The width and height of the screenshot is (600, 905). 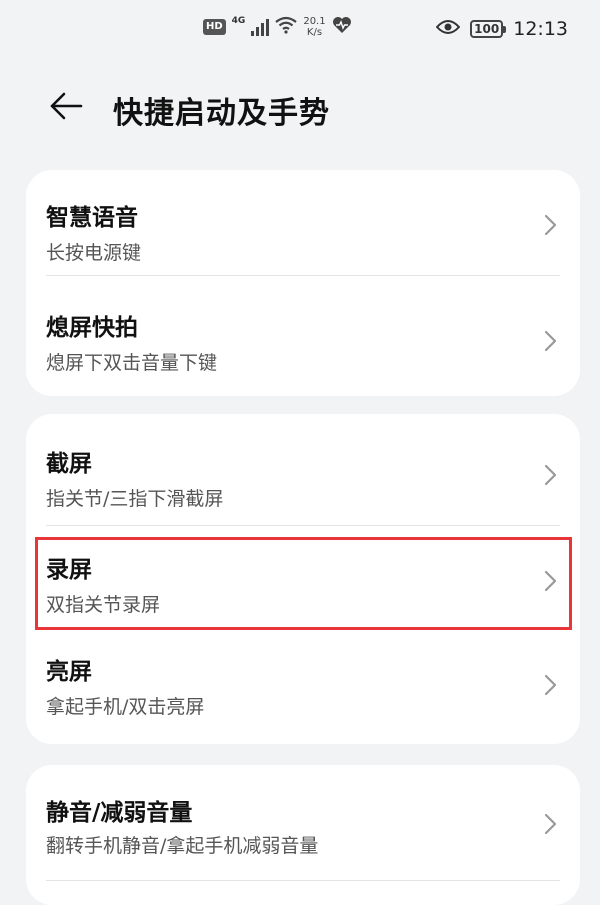 I want to click on arrow-left-icon, so click(x=66, y=106).